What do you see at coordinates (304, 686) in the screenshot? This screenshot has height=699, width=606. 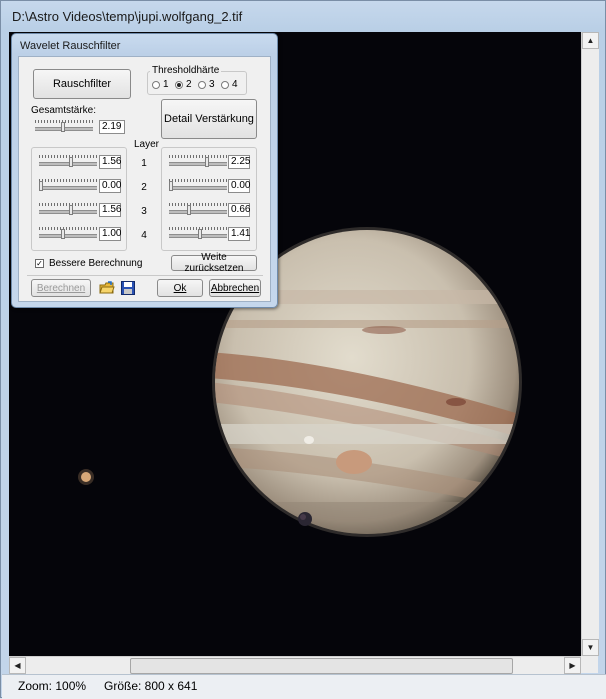 I see `status-bar: Zoom: 100% Größe: 800 x 641` at bounding box center [304, 686].